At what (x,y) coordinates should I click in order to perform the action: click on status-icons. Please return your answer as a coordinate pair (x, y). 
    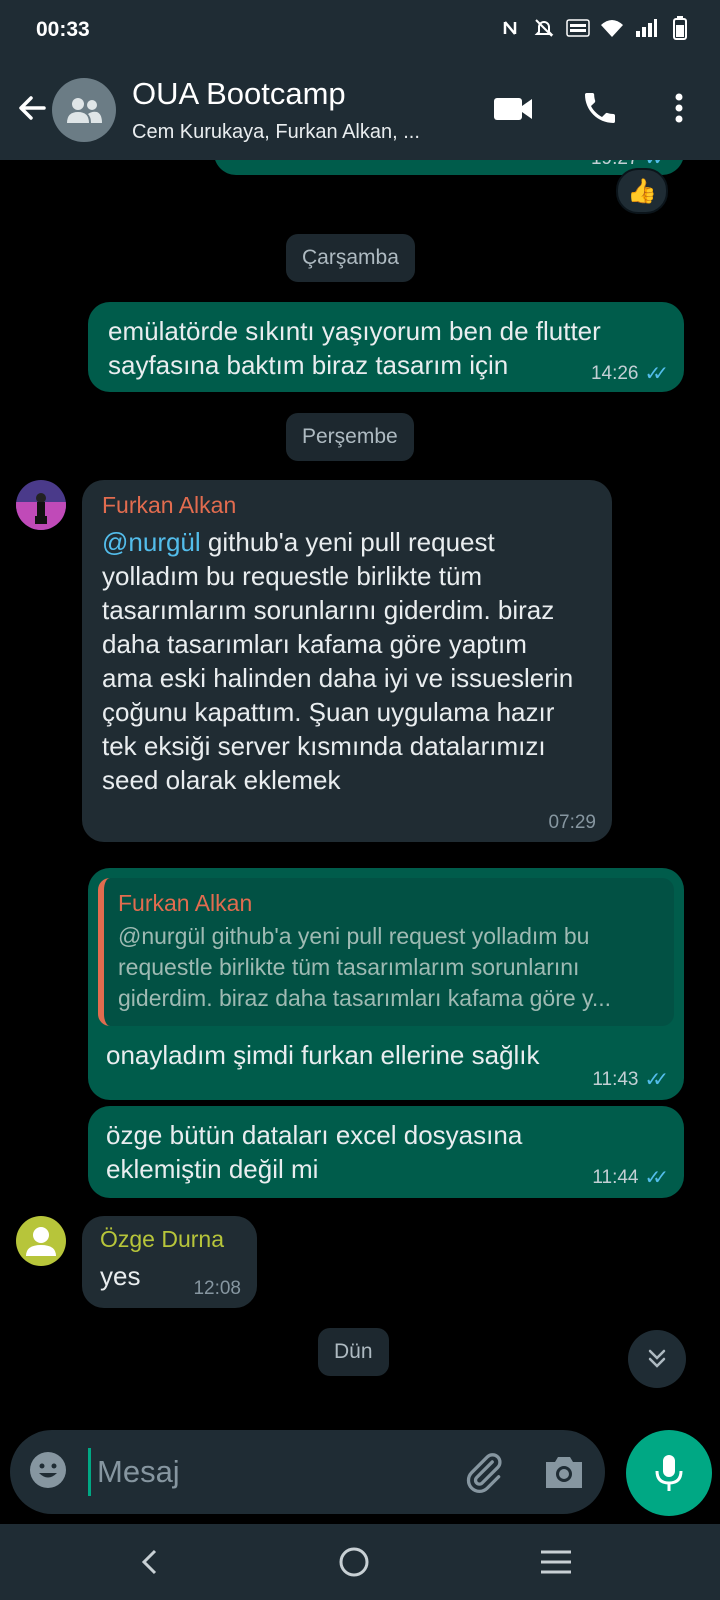
    Looking at the image, I should click on (595, 28).